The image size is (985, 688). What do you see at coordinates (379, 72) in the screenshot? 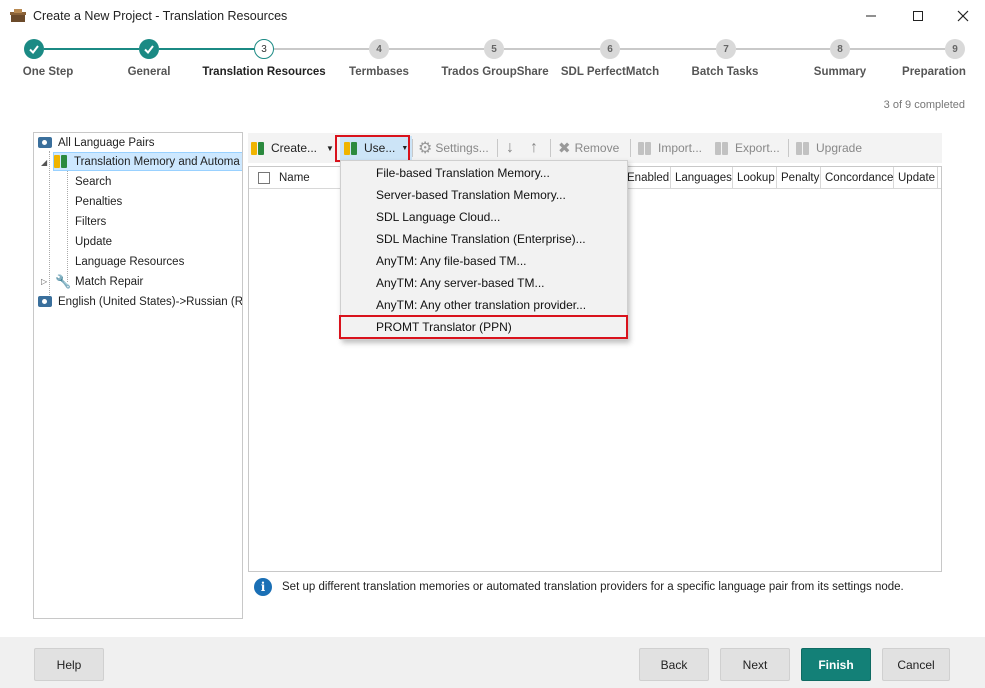
I see `step-4-label: Termbases` at bounding box center [379, 72].